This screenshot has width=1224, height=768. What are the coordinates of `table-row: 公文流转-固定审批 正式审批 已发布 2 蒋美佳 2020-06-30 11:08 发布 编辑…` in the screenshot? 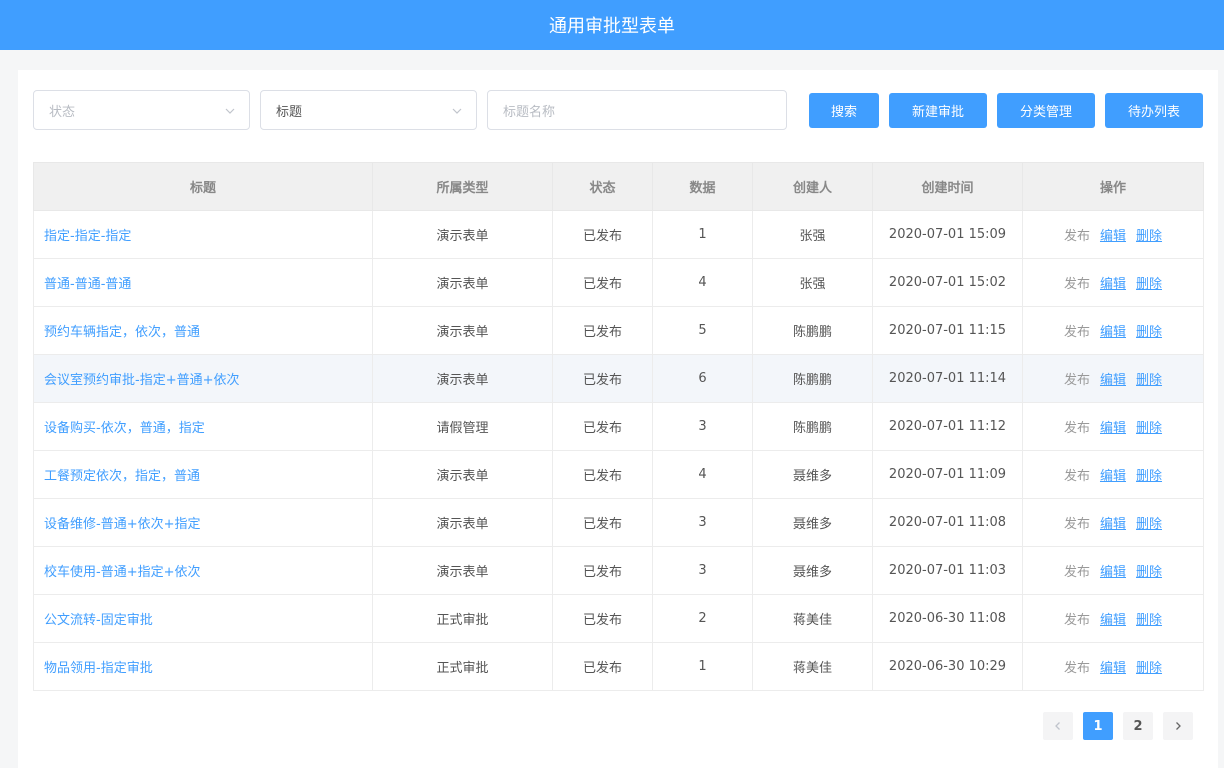 It's located at (618, 618).